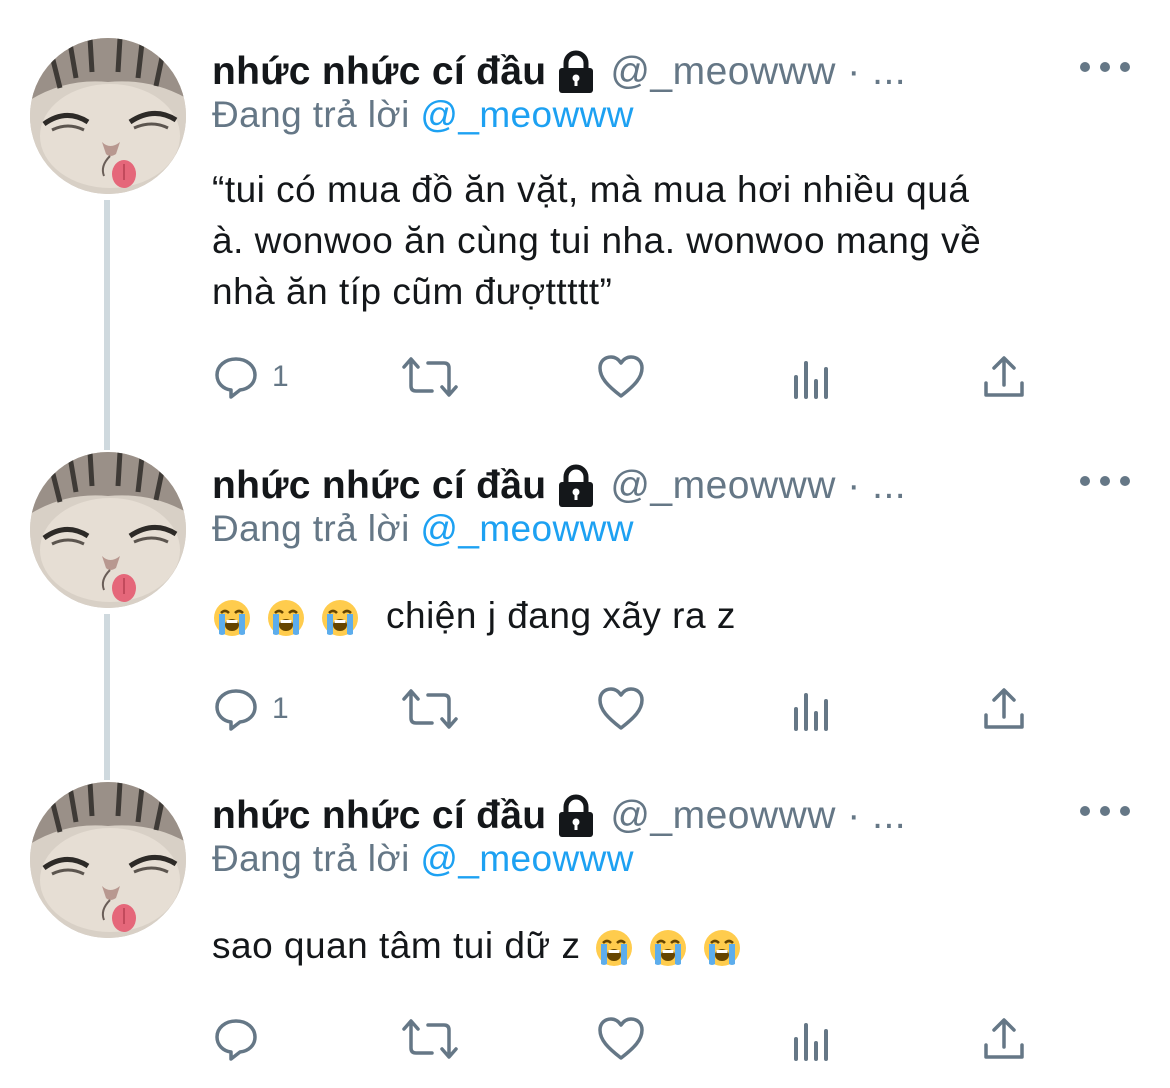  I want to click on tweet-text: sao quan tâm tui dữ z, so click(672, 945).